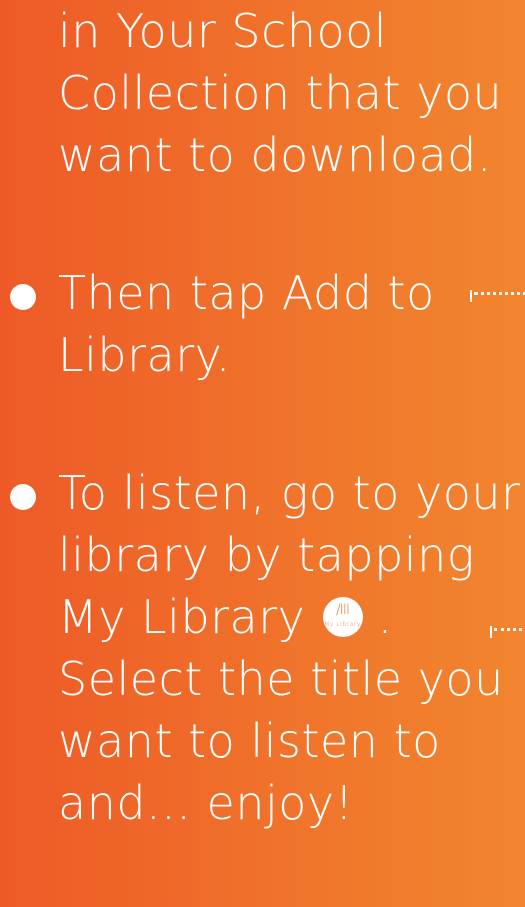 The image size is (525, 907). Describe the element at coordinates (246, 293) in the screenshot. I see `instruction-add-to-library-line-1: Then tap Add to` at that location.